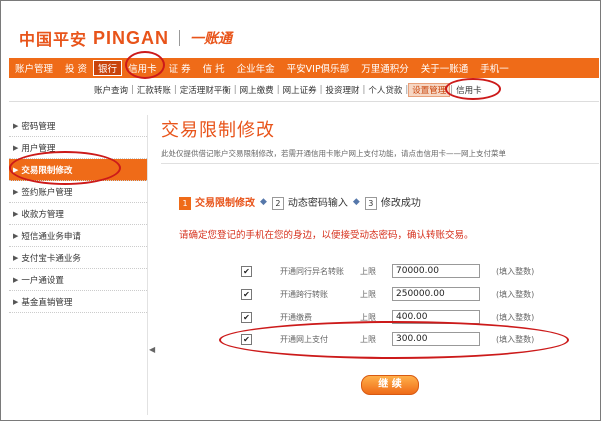 This screenshot has height=421, width=601. I want to click on sidebar-divider, so click(147, 265).